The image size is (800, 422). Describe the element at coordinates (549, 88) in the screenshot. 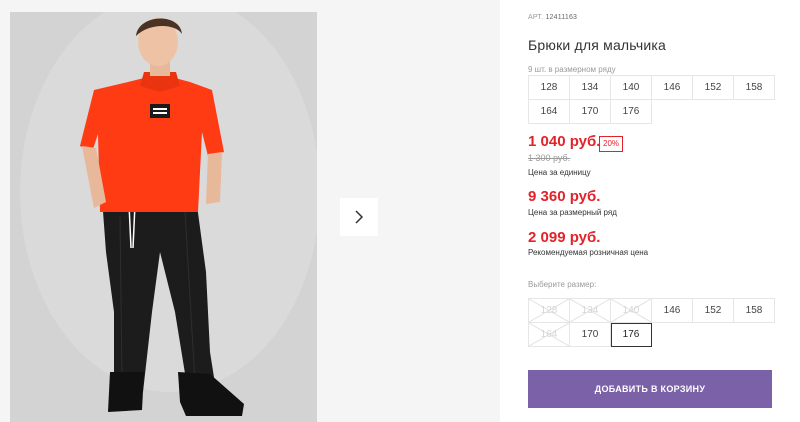

I see `series-size: 128` at that location.